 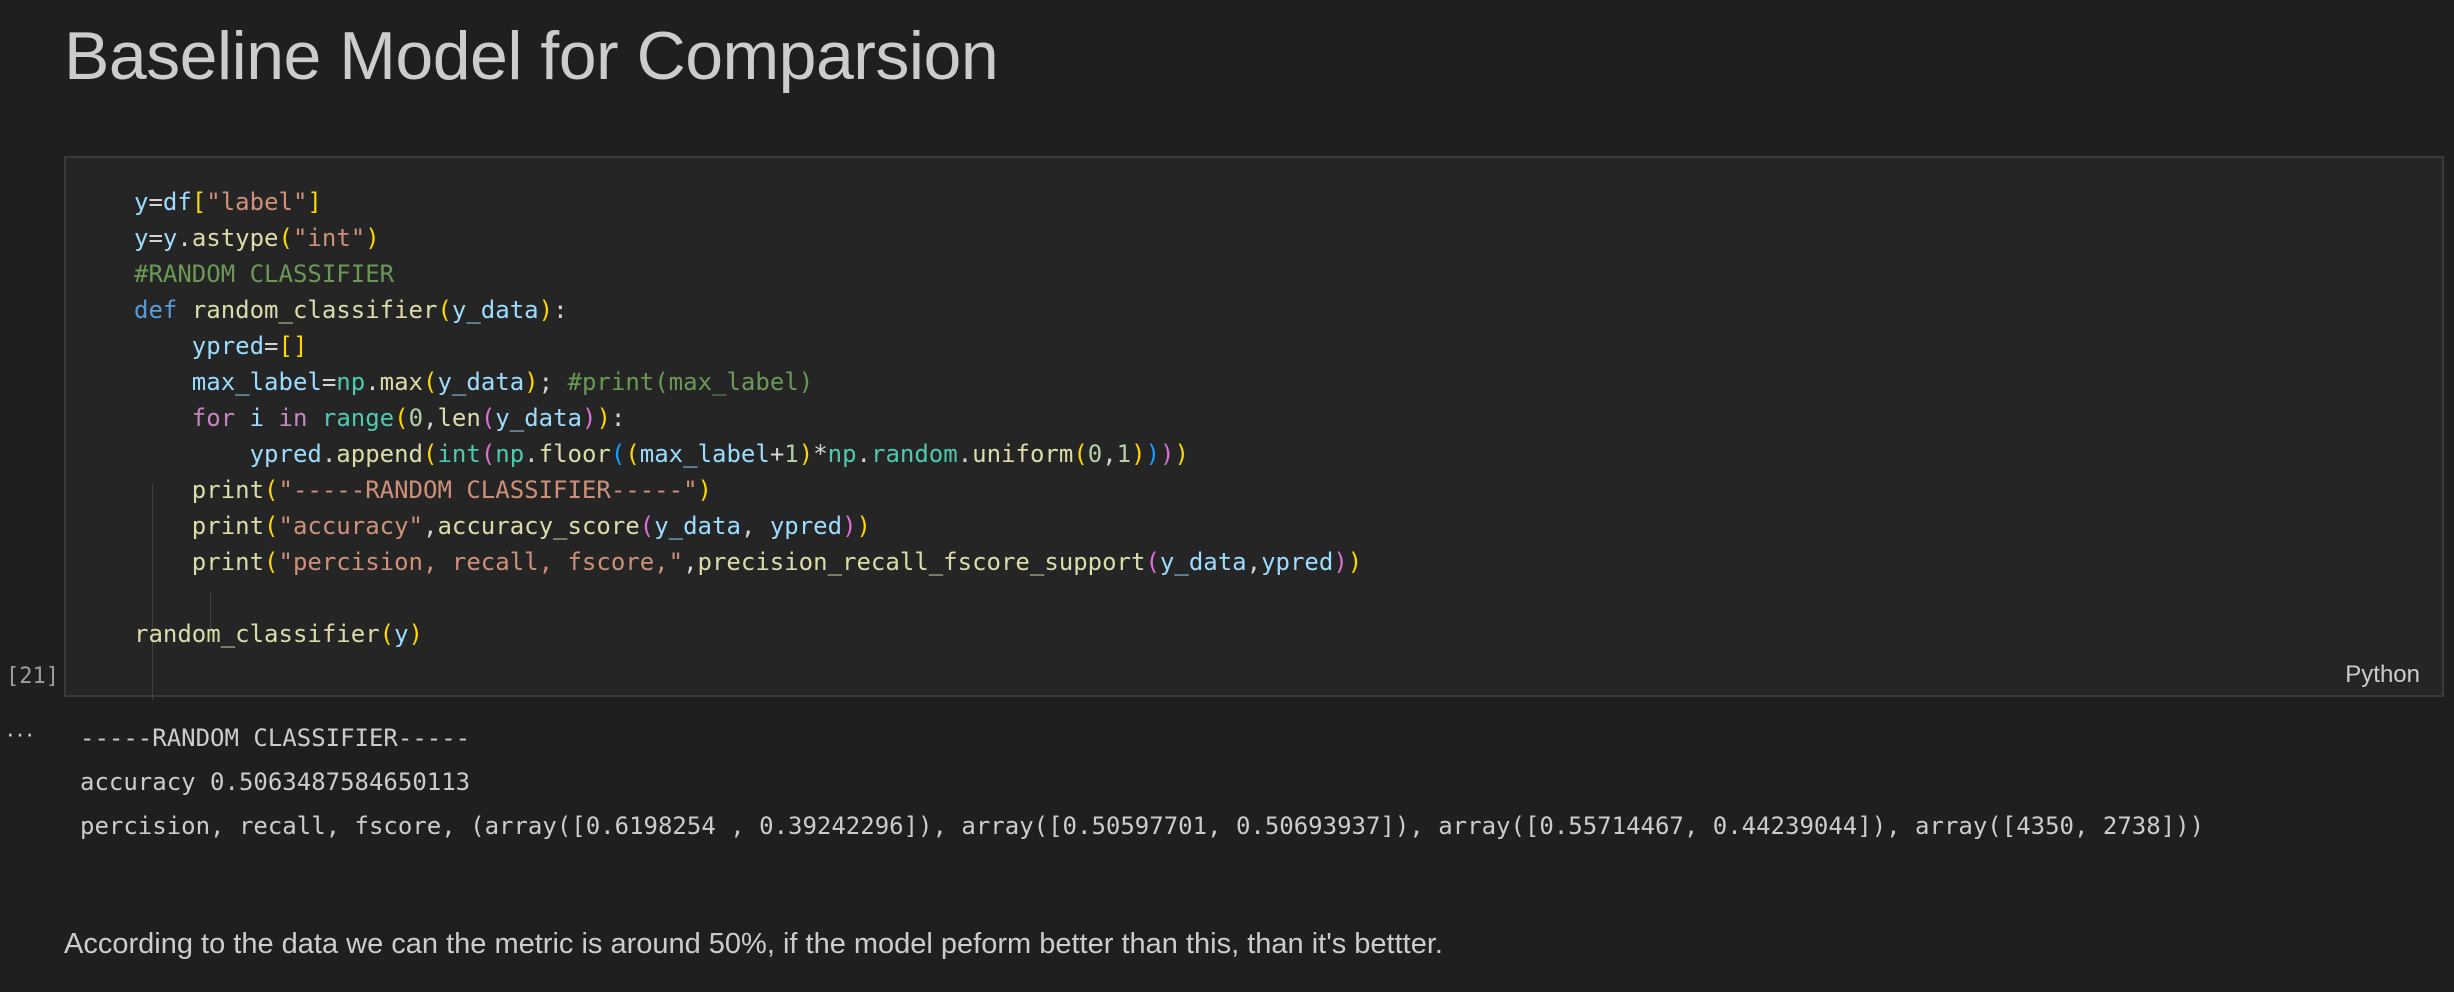 I want to click on code-line: for i in range(0,len(y_data)):, so click(x=408, y=418).